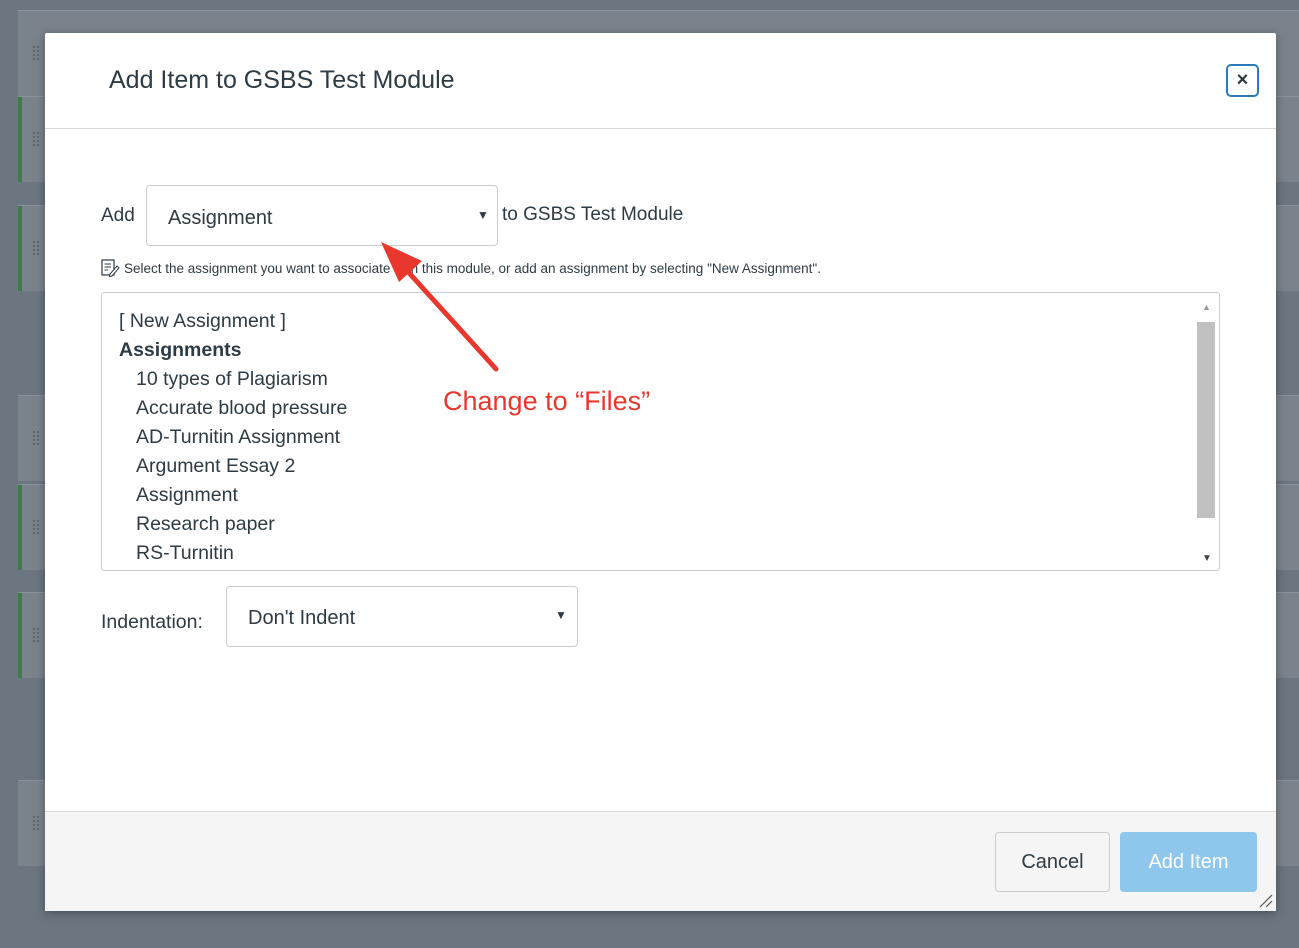 Image resolution: width=1299 pixels, height=948 pixels. What do you see at coordinates (202, 321) in the screenshot?
I see `list-option-new: [ New Assignment ]` at bounding box center [202, 321].